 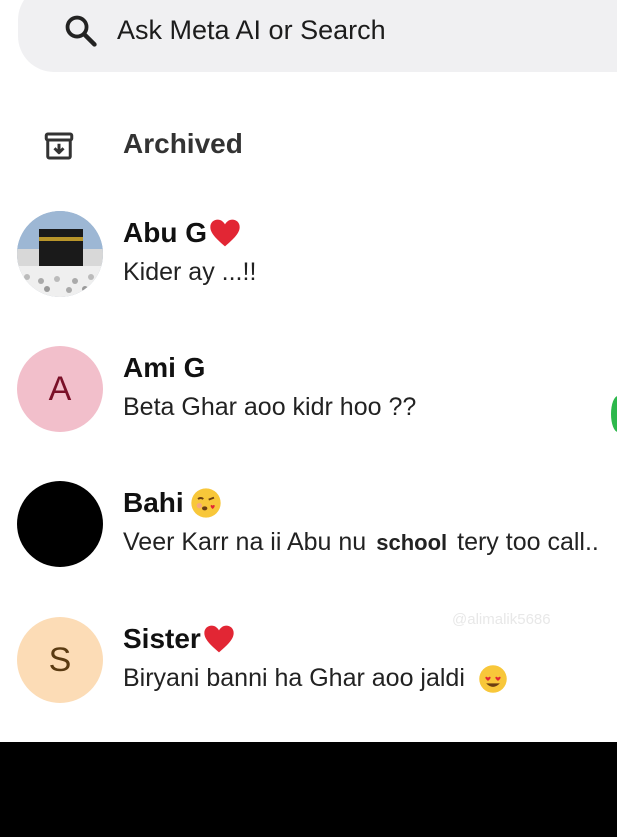 What do you see at coordinates (270, 407) in the screenshot?
I see `chat-message: Beta Ghar aoo kidr hoo ??` at bounding box center [270, 407].